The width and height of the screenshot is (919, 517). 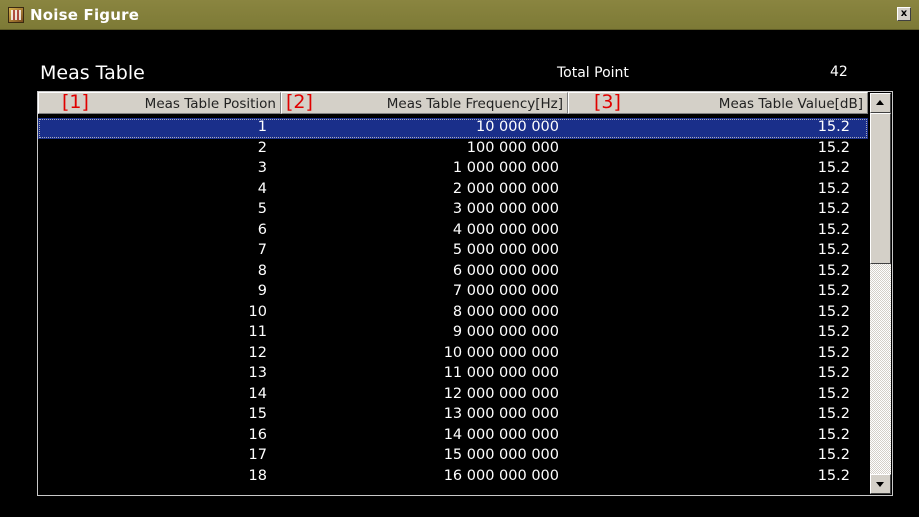 What do you see at coordinates (210, 104) in the screenshot?
I see `column-header-label: Meas Table Position` at bounding box center [210, 104].